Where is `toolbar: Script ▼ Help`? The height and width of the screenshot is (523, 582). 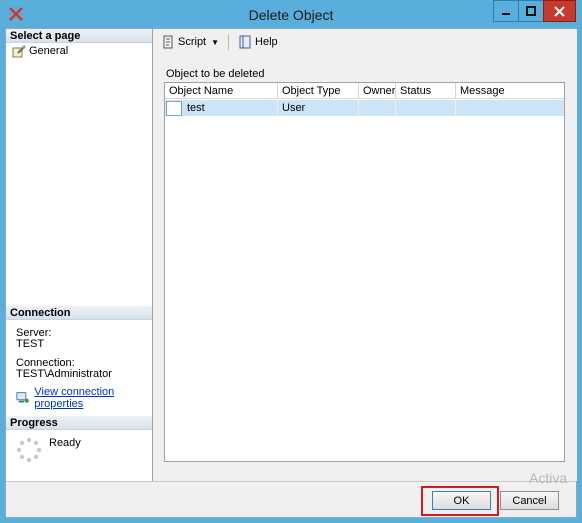
toolbar: Script ▼ Help is located at coordinates (365, 42).